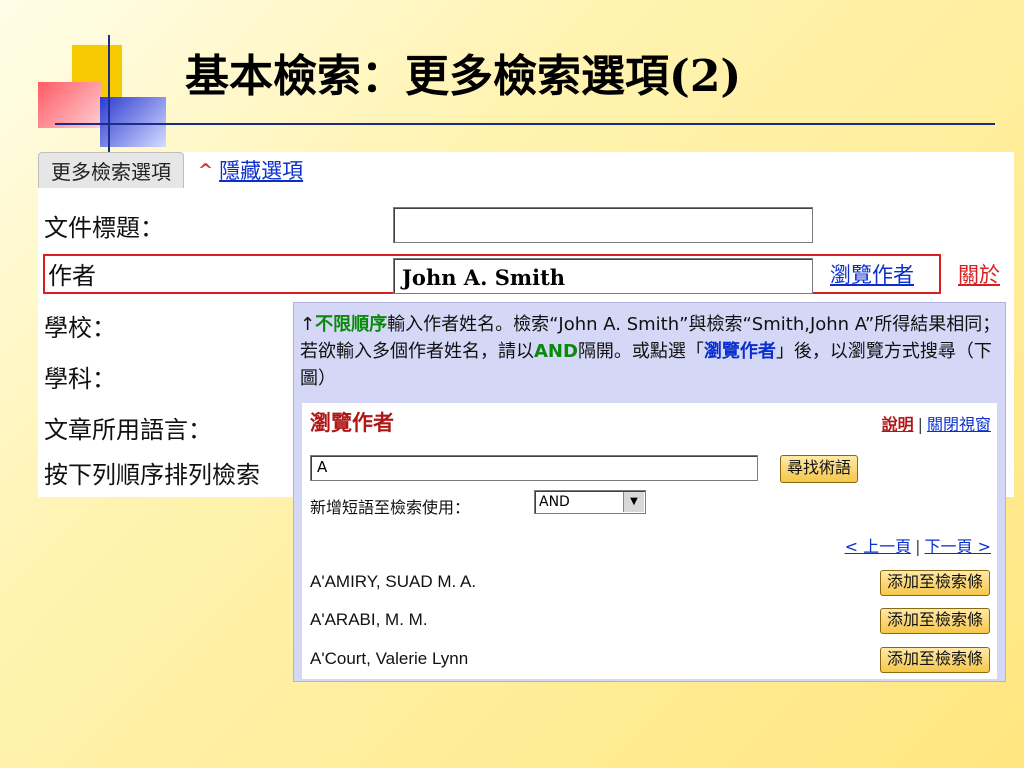 Image resolution: width=1024 pixels, height=768 pixels. Describe the element at coordinates (958, 546) in the screenshot. I see `next-page-link: 下一頁 >` at that location.